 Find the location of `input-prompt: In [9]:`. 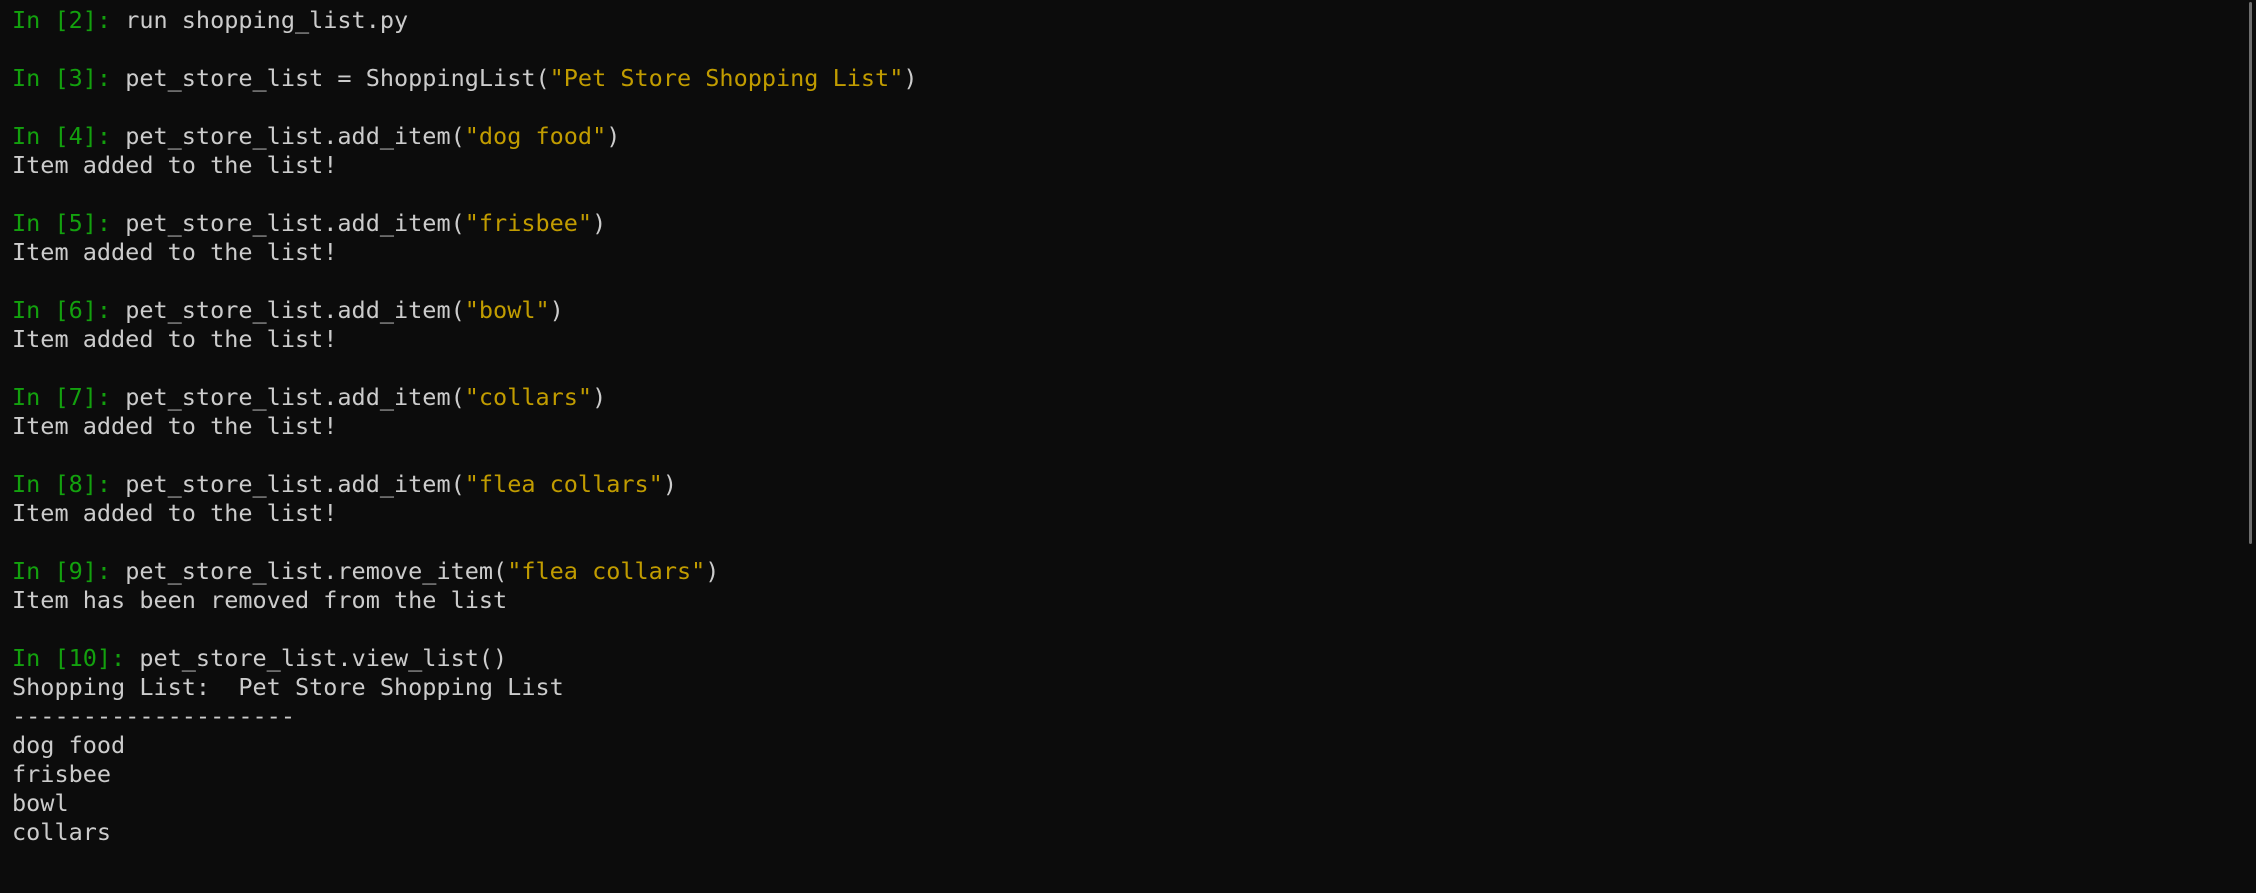

input-prompt: In [9]: is located at coordinates (69, 571).